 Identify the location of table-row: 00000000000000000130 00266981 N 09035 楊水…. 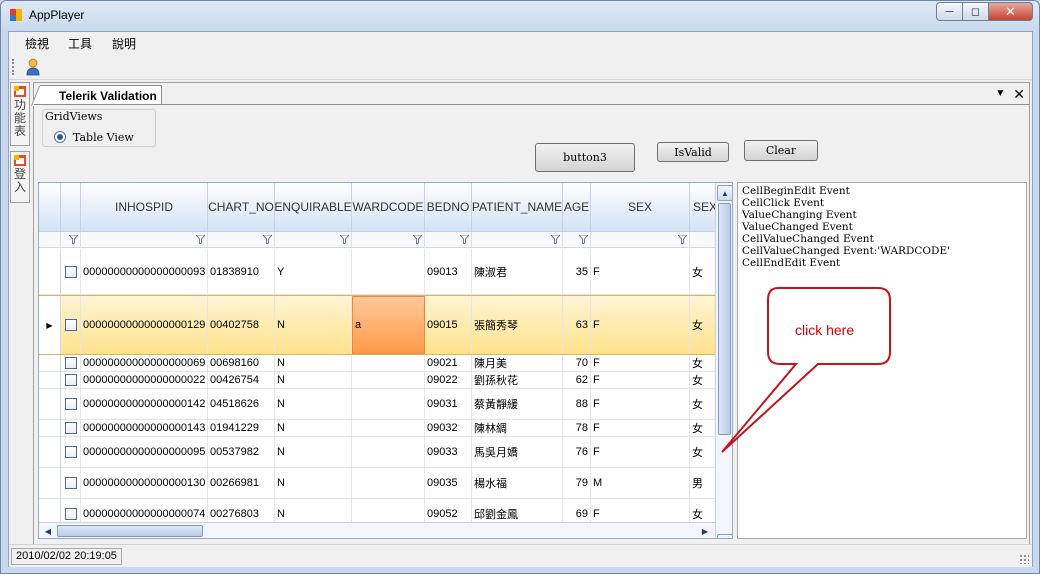
(377, 483).